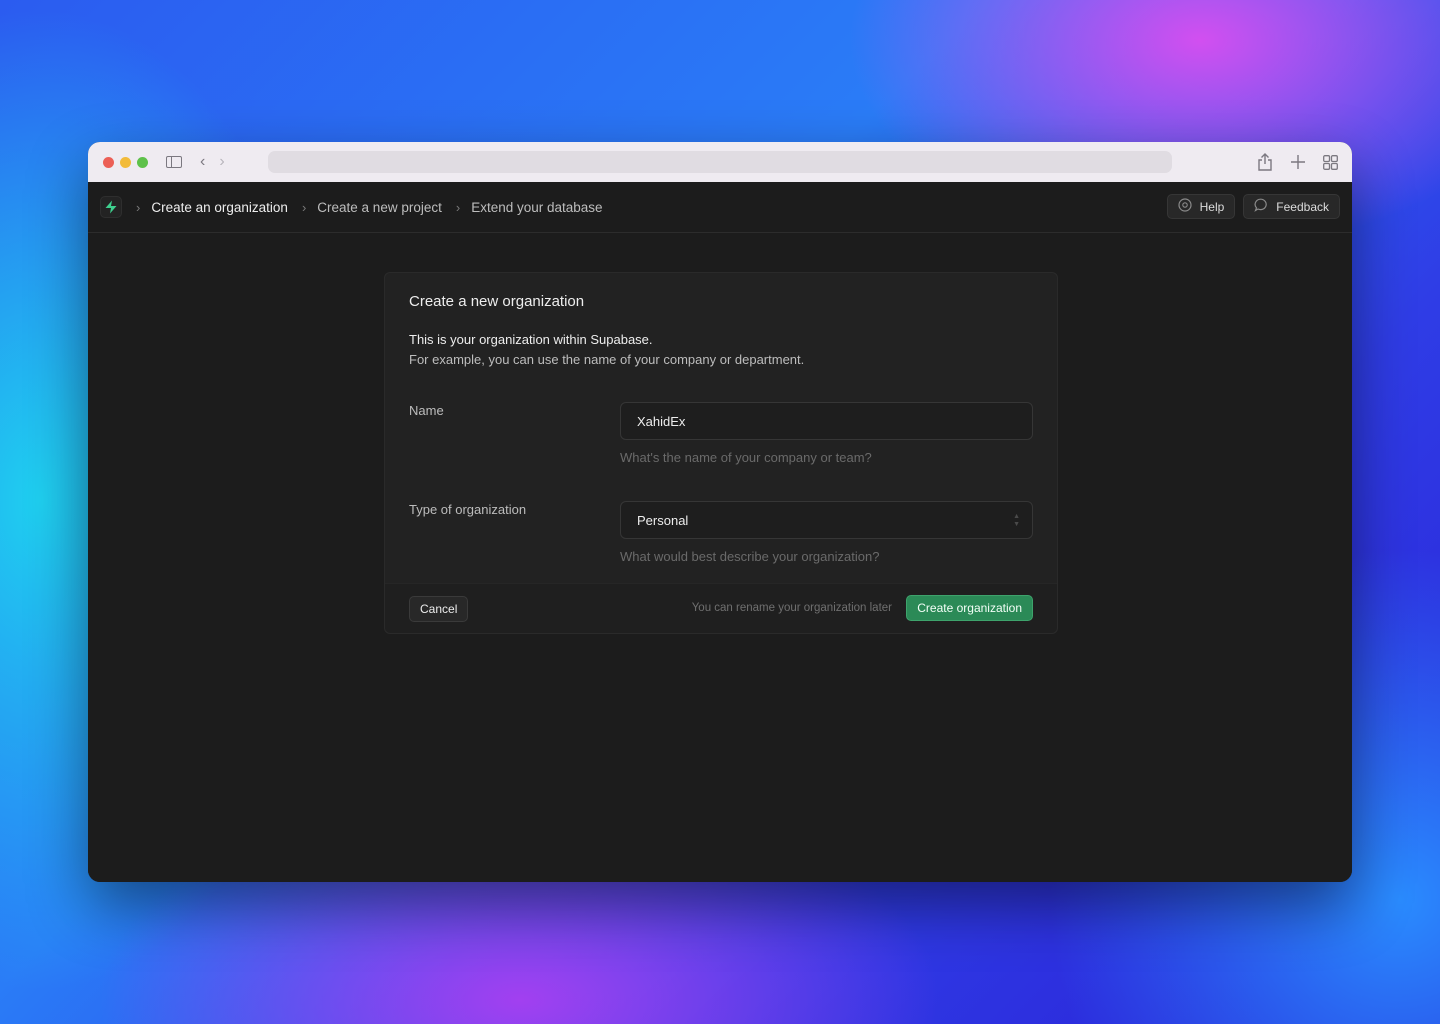 The height and width of the screenshot is (1024, 1440). What do you see at coordinates (219, 207) in the screenshot?
I see `breadcrumb-create-organization: Create an organization` at bounding box center [219, 207].